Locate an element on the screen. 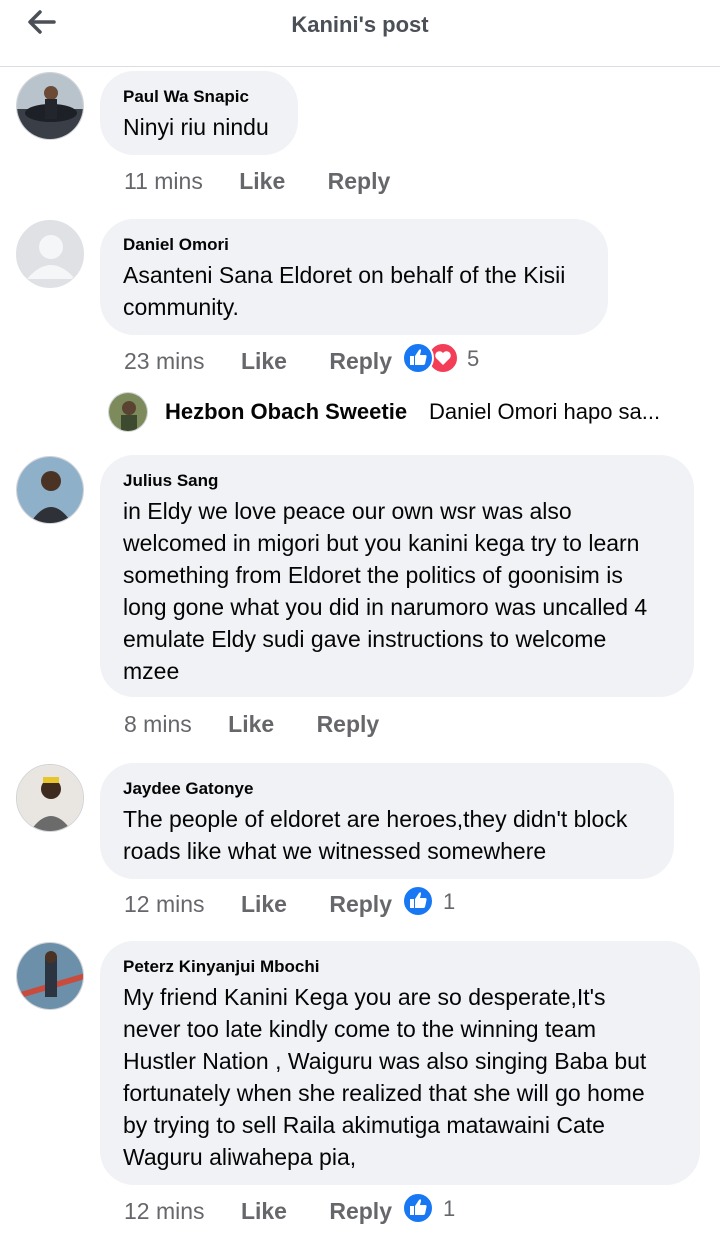 The width and height of the screenshot is (720, 1248). comment-actions: 8 mins Like Reply is located at coordinates (251, 724).